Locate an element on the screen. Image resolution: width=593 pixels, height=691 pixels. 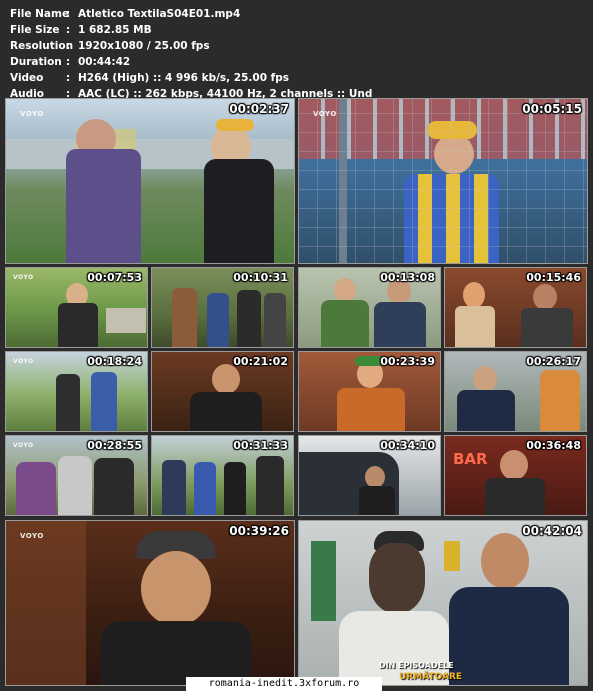
thumbnail-frame: 00:26:17 is located at coordinates (515, 391).